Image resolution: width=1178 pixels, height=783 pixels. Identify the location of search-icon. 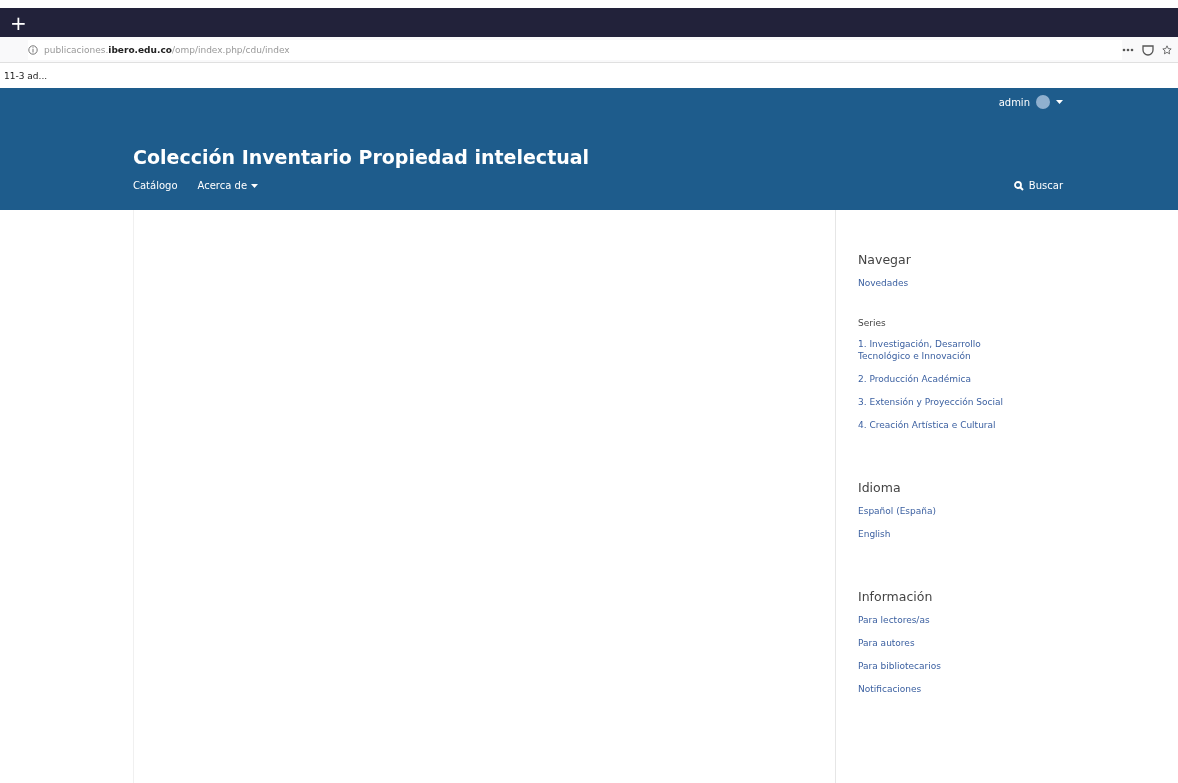
(1018, 185).